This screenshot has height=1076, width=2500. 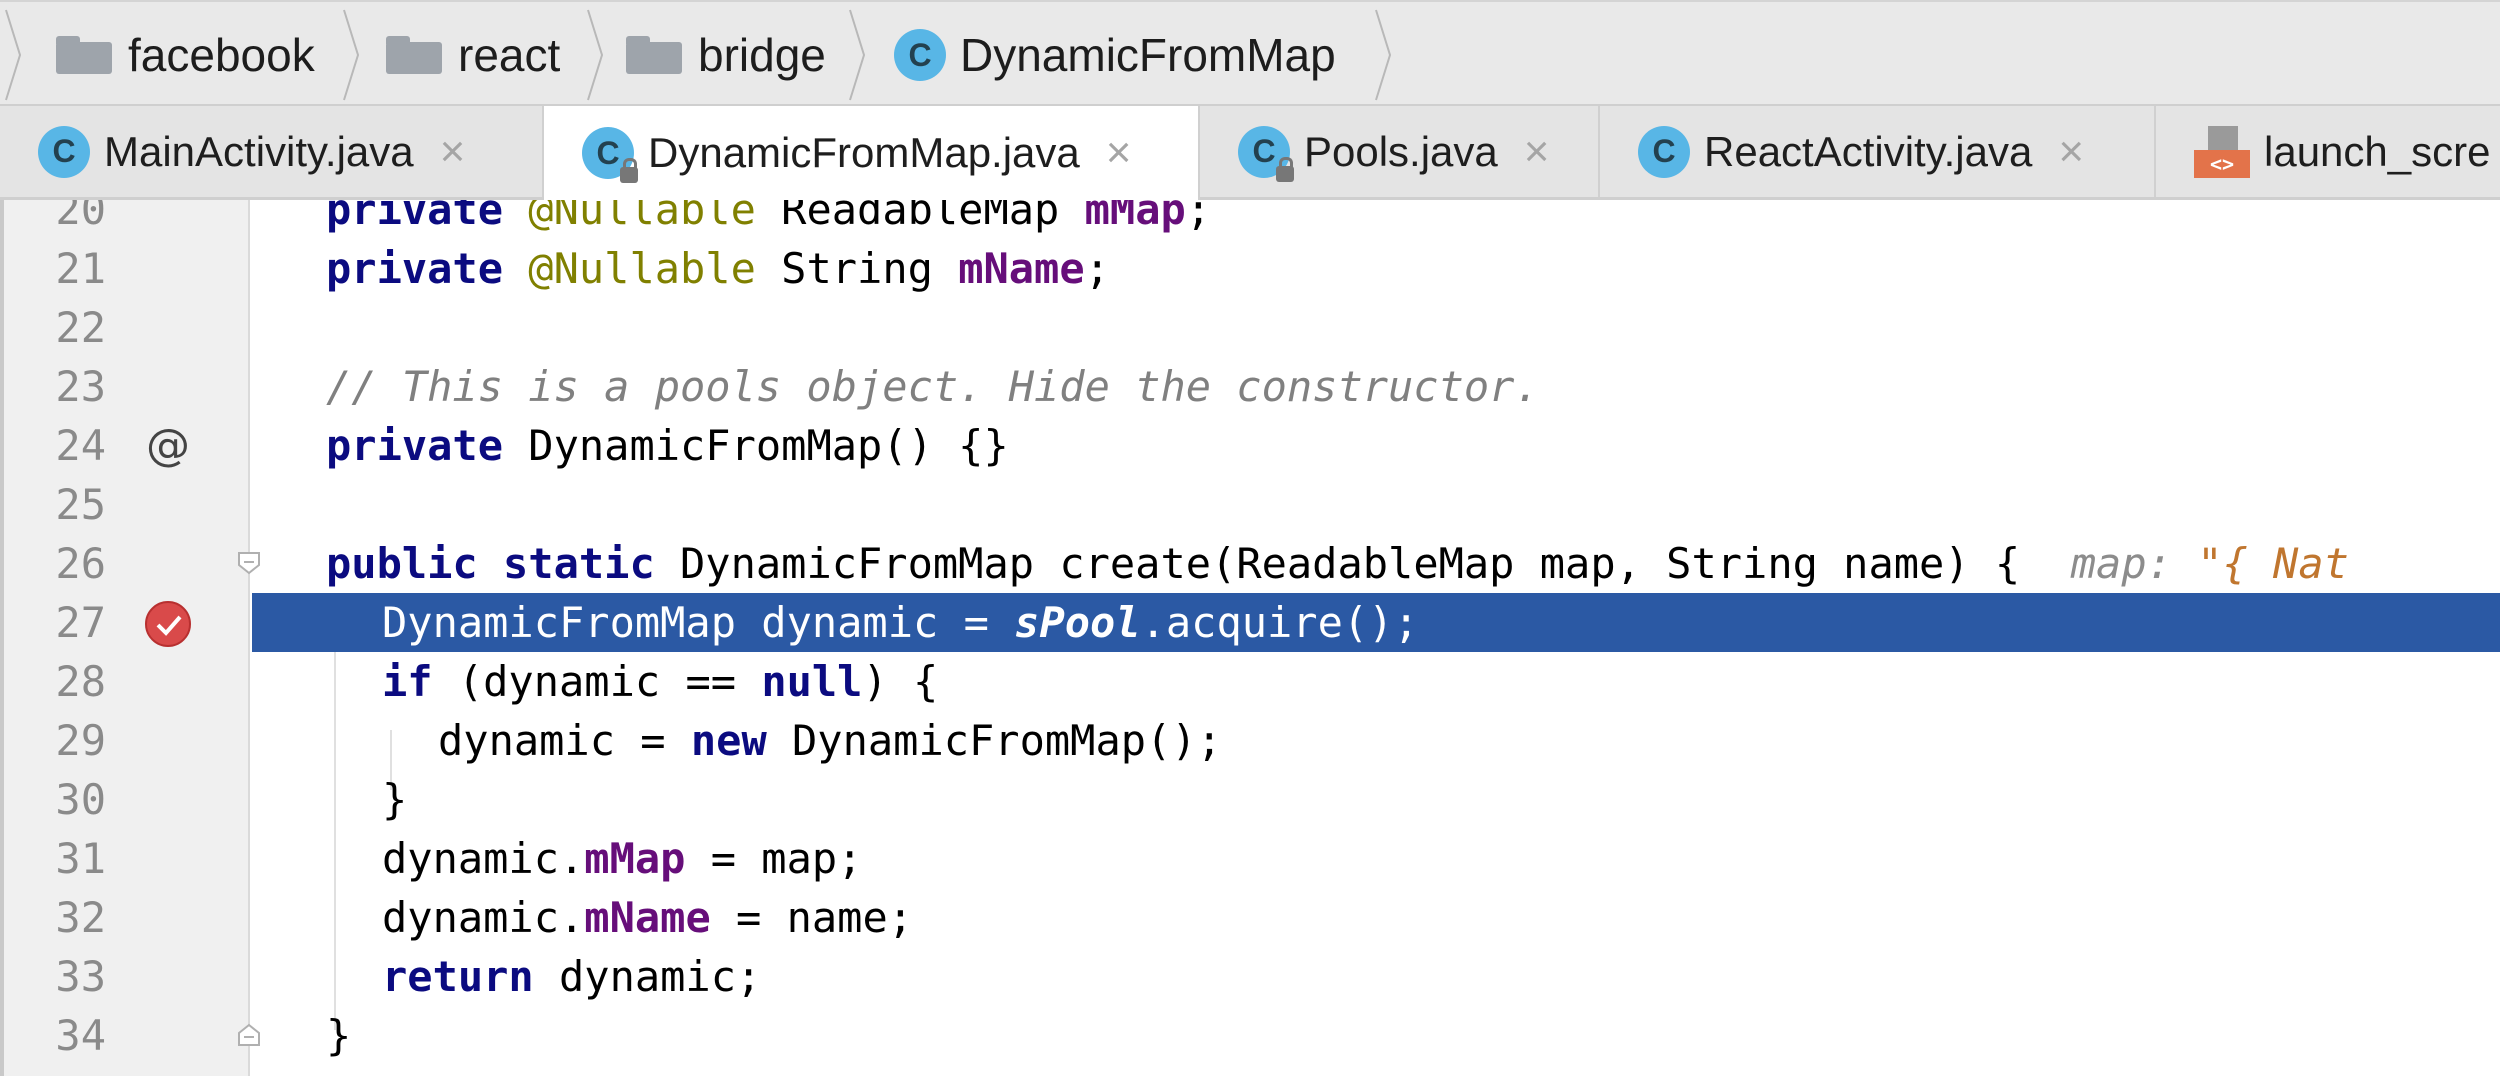 What do you see at coordinates (1148, 55) in the screenshot?
I see `breadcrumb-label: DynamicFromMap` at bounding box center [1148, 55].